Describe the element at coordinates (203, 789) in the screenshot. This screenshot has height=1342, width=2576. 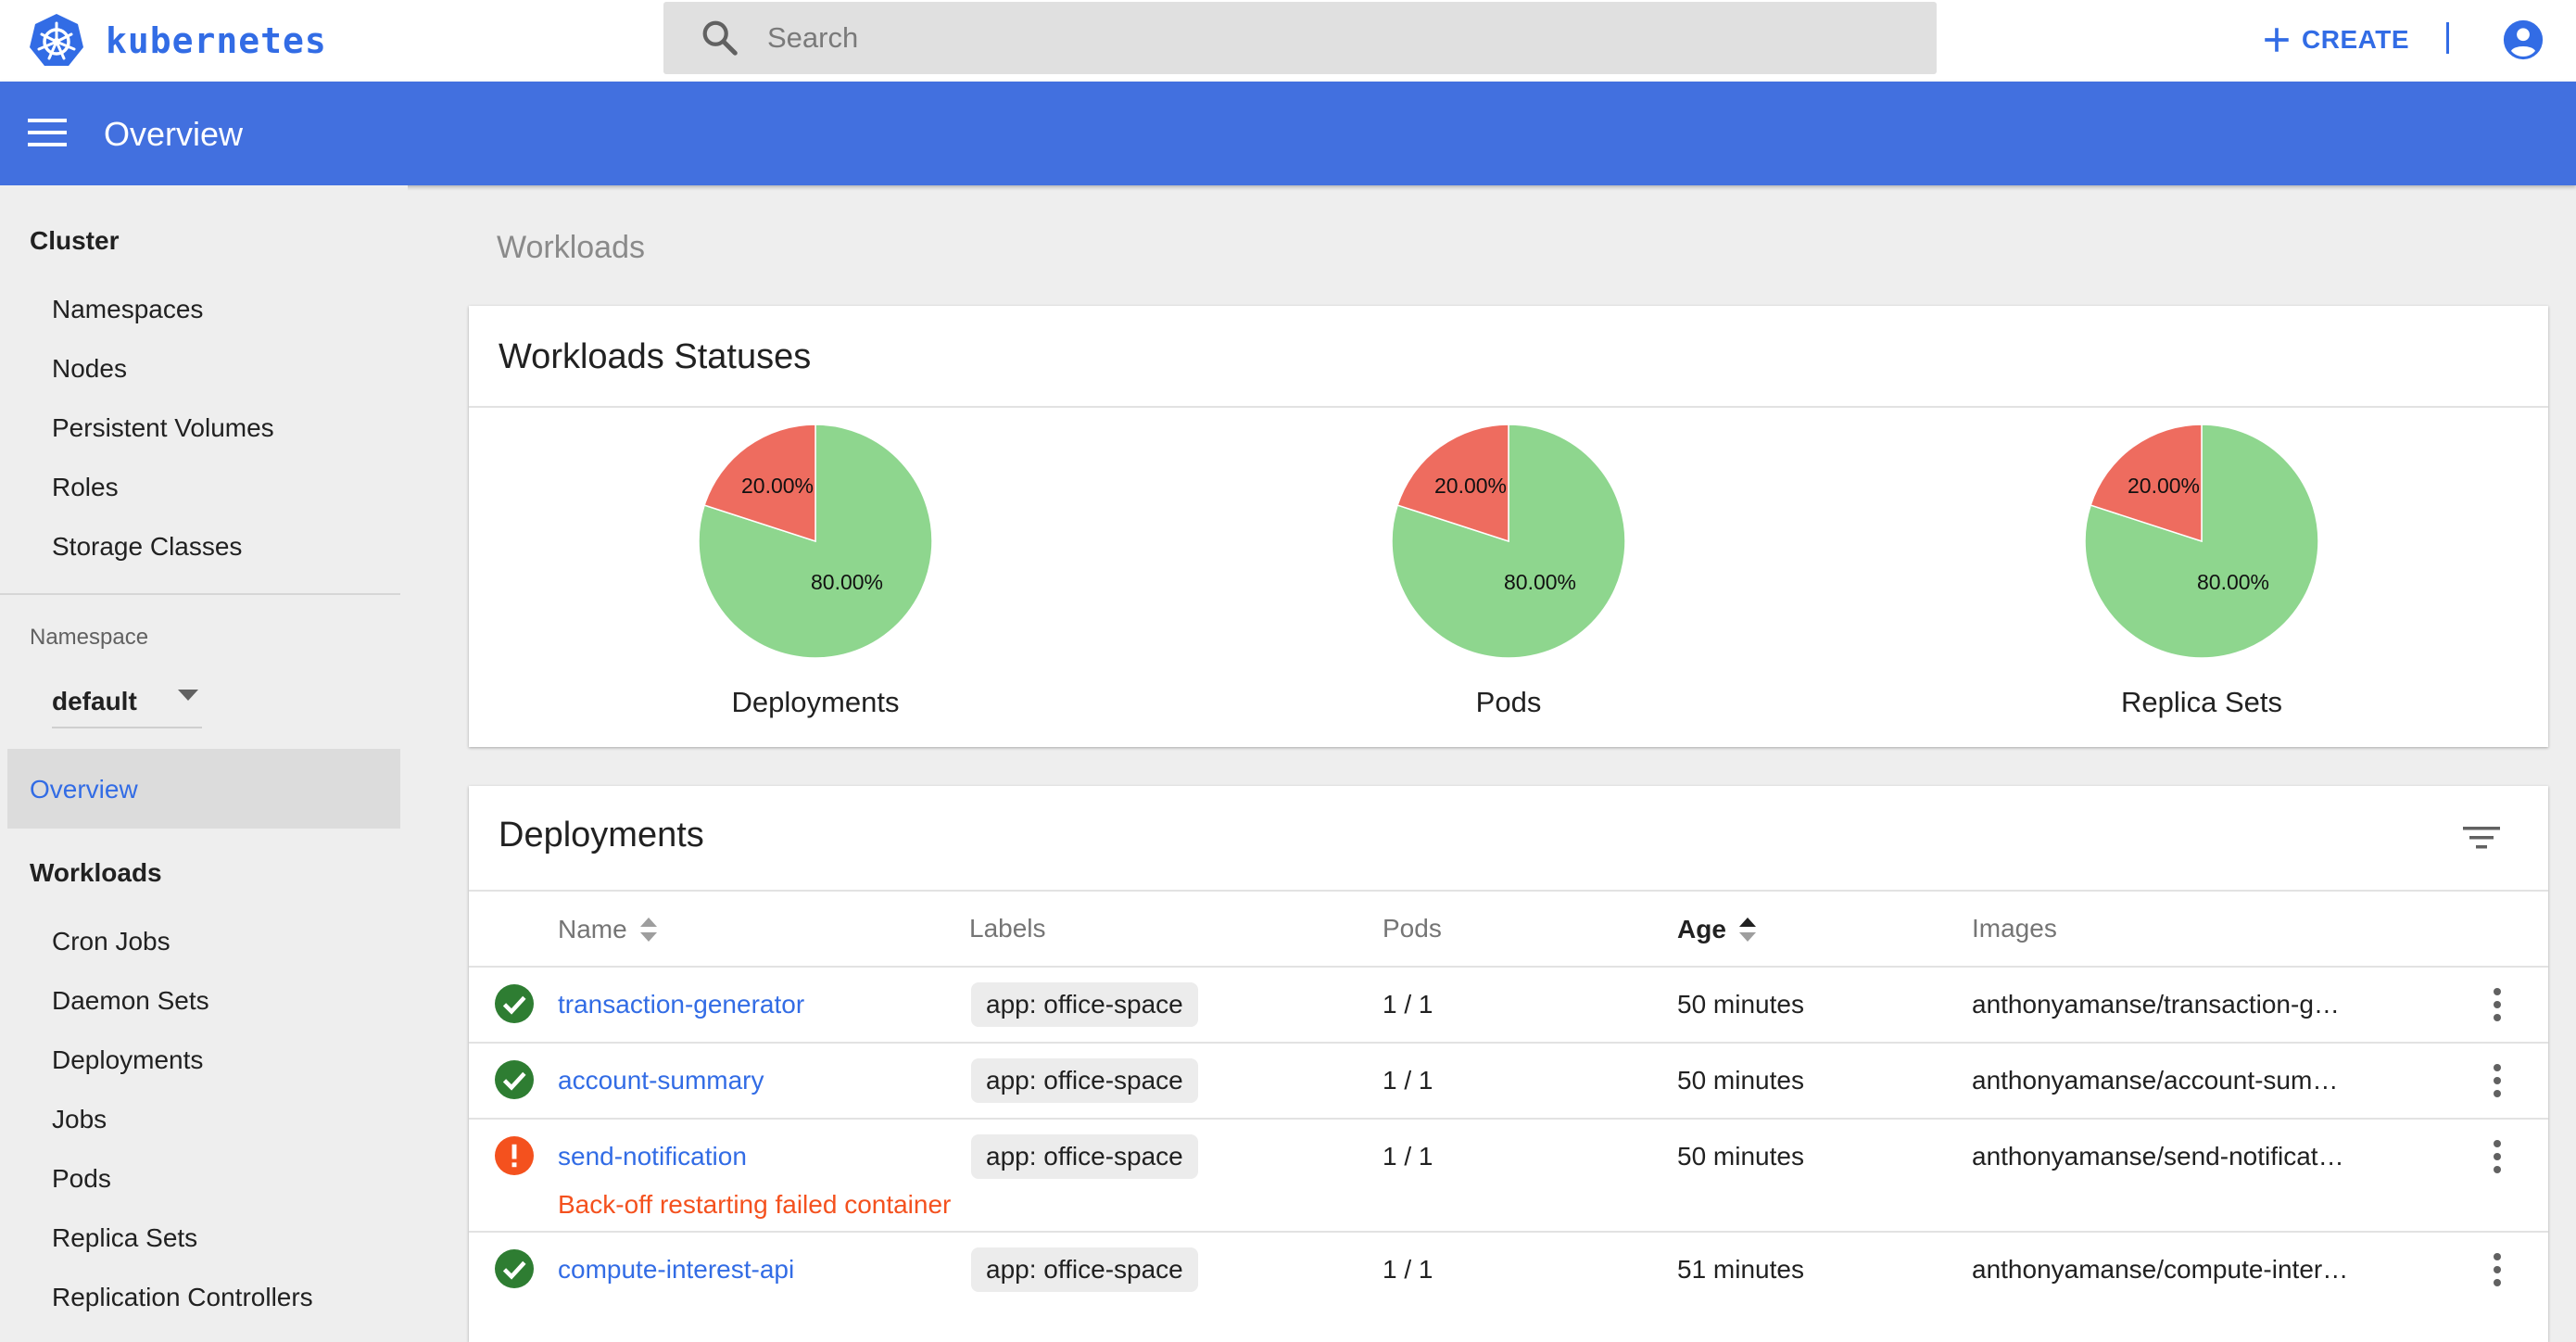
I see `sidebar-item-overview: Overview` at that location.